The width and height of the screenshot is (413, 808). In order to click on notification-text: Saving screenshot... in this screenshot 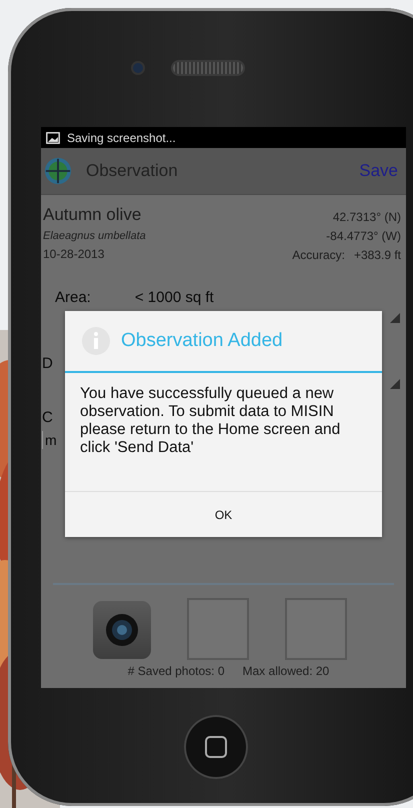, I will do `click(121, 137)`.